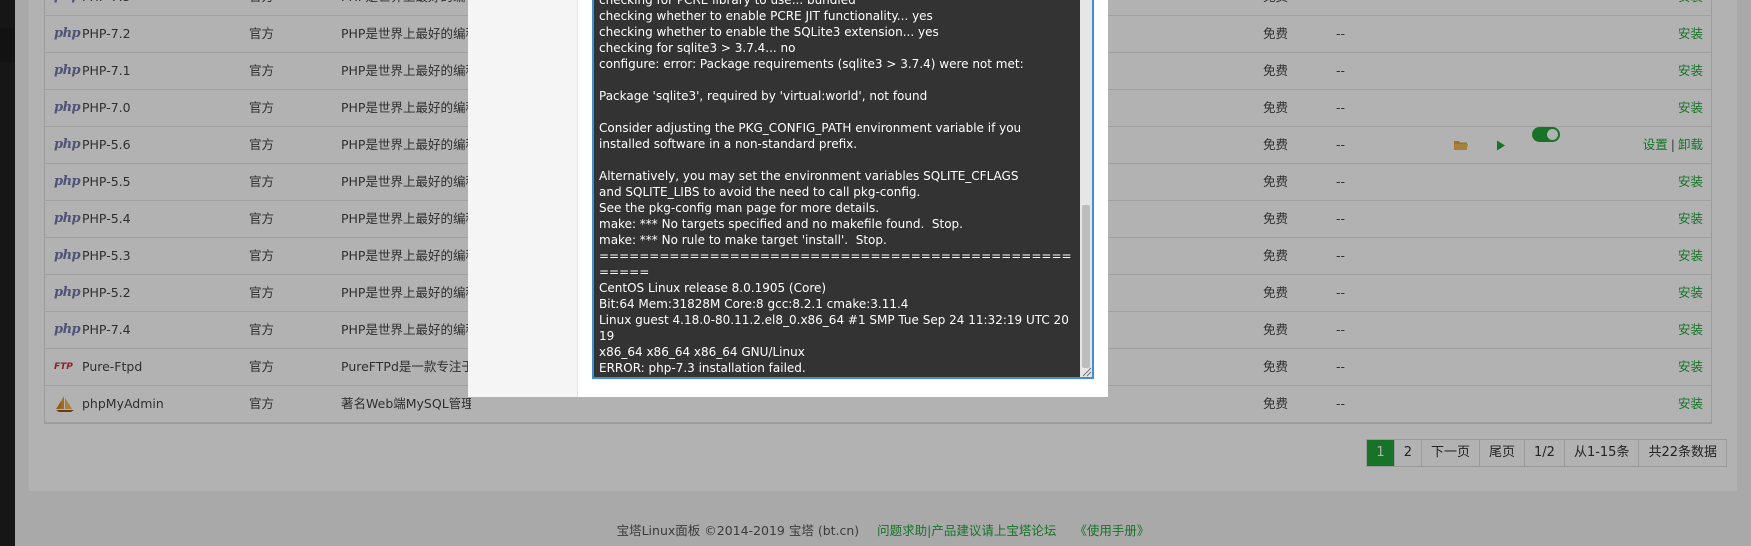 The image size is (1751, 546). What do you see at coordinates (523, 198) in the screenshot?
I see `dialog-side-menu` at bounding box center [523, 198].